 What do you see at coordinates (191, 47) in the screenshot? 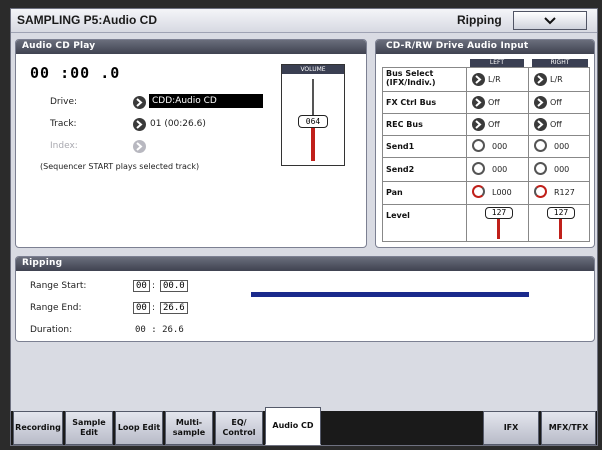
I see `audio-cd-play-header: Audio CD Play` at bounding box center [191, 47].